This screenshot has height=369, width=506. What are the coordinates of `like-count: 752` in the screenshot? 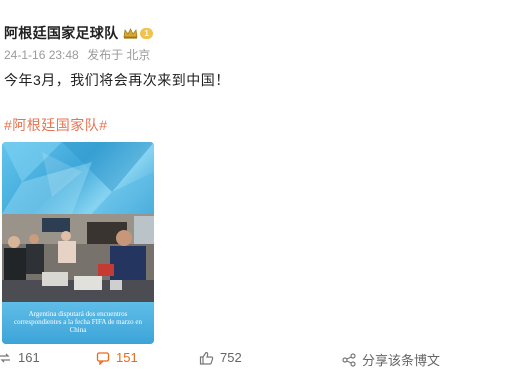 It's located at (231, 357).